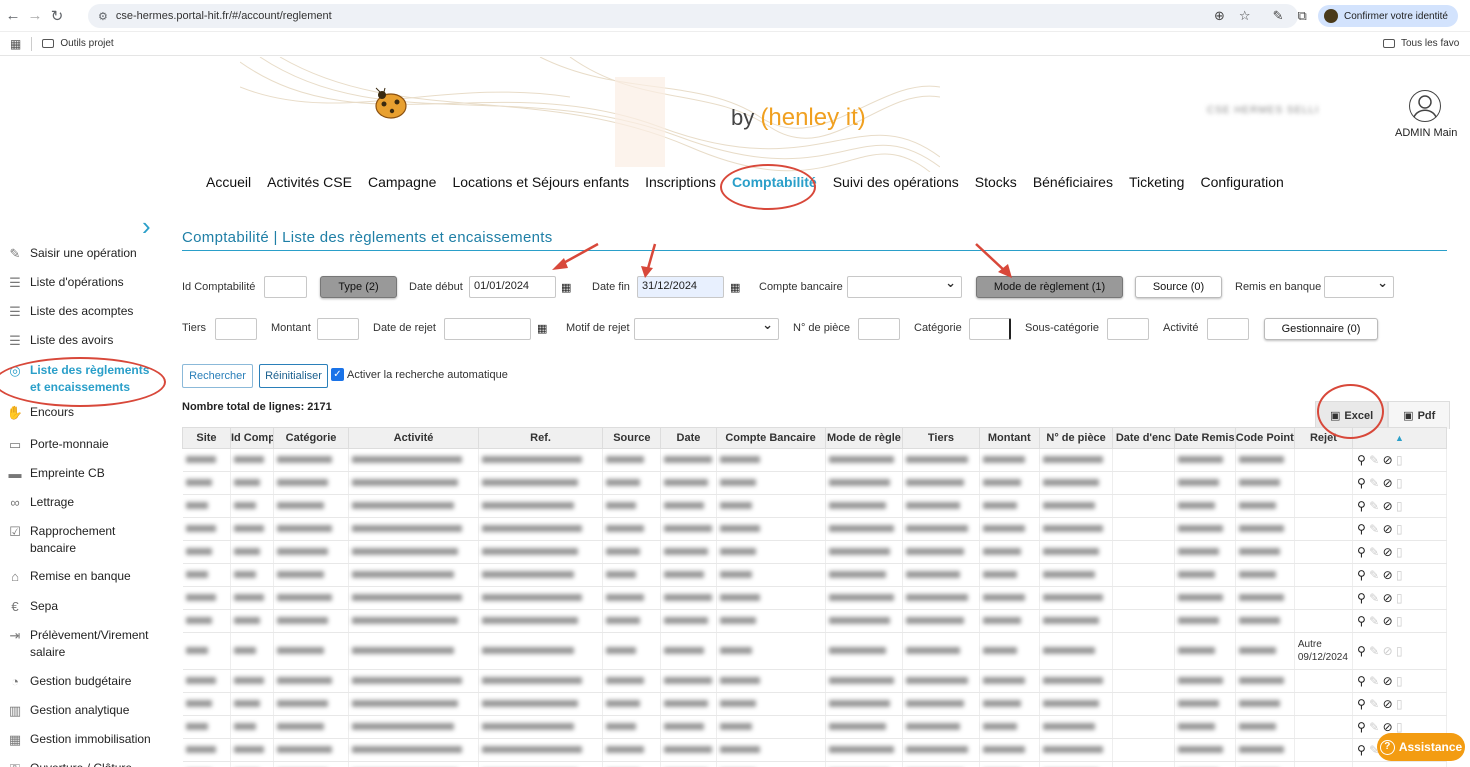 Image resolution: width=1470 pixels, height=767 pixels. What do you see at coordinates (1204, 438) in the screenshot?
I see `column-header-13: Date Remis` at bounding box center [1204, 438].